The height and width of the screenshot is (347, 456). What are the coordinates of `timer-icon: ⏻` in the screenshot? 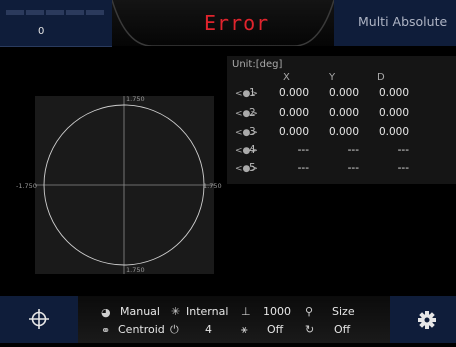 It's located at (174, 329).